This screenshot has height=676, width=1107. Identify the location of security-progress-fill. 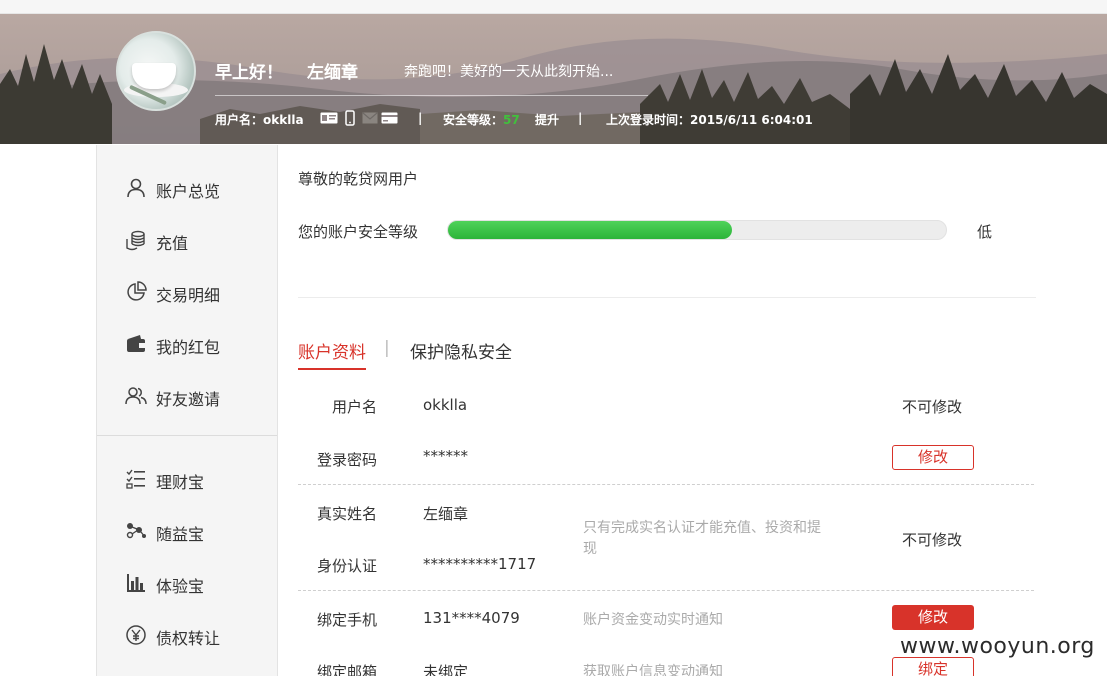
(590, 230).